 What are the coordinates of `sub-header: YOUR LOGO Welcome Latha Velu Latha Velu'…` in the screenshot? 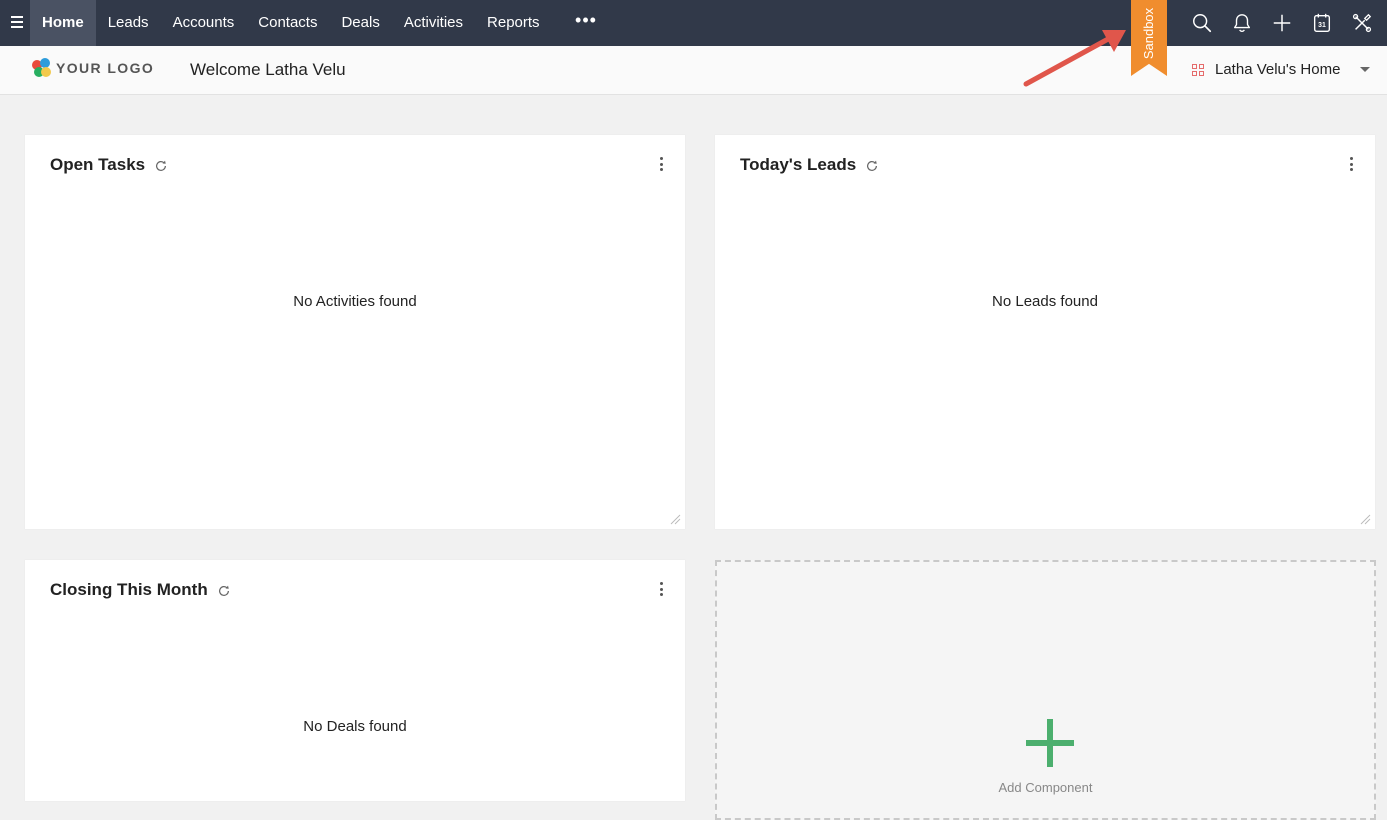 It's located at (693, 70).